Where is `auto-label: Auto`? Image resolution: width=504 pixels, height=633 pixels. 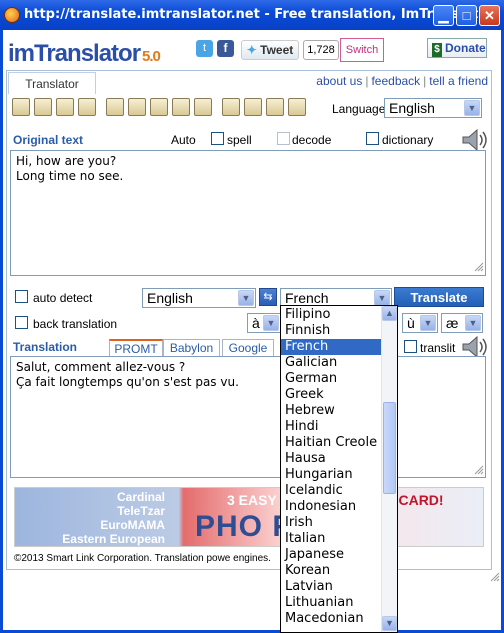
auto-label: Auto is located at coordinates (183, 140).